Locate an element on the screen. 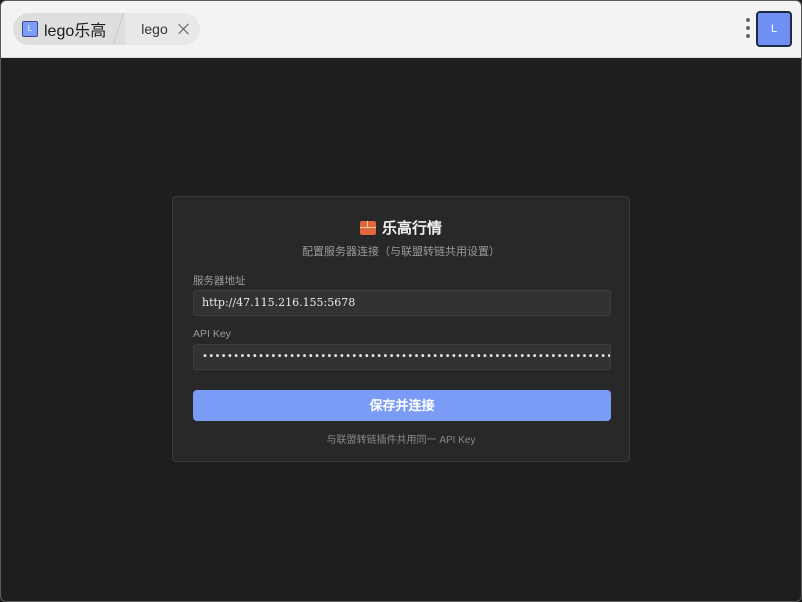 This screenshot has width=802, height=602. api-key-label: API Key is located at coordinates (212, 334).